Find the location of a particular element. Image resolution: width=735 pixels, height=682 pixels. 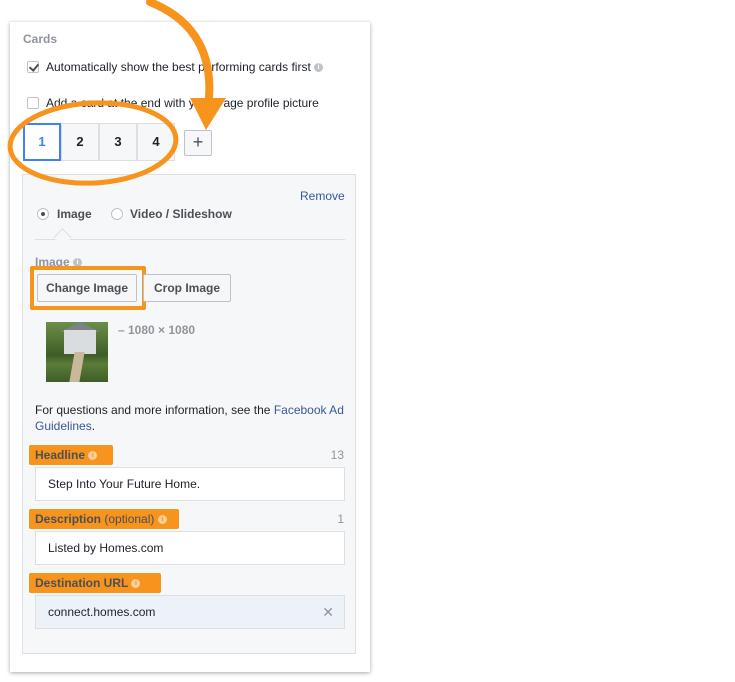

arrow-head is located at coordinates (208, 114).